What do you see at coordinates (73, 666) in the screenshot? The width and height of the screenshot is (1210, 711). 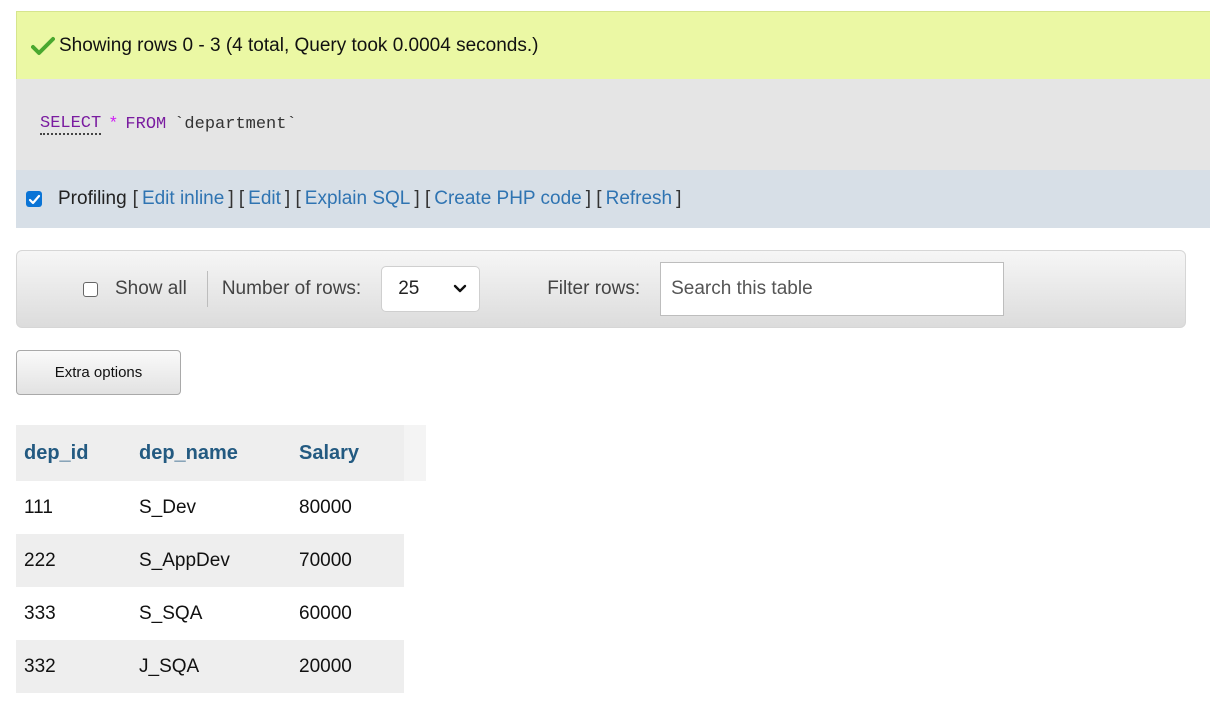 I see `cell-dep-id: 332` at bounding box center [73, 666].